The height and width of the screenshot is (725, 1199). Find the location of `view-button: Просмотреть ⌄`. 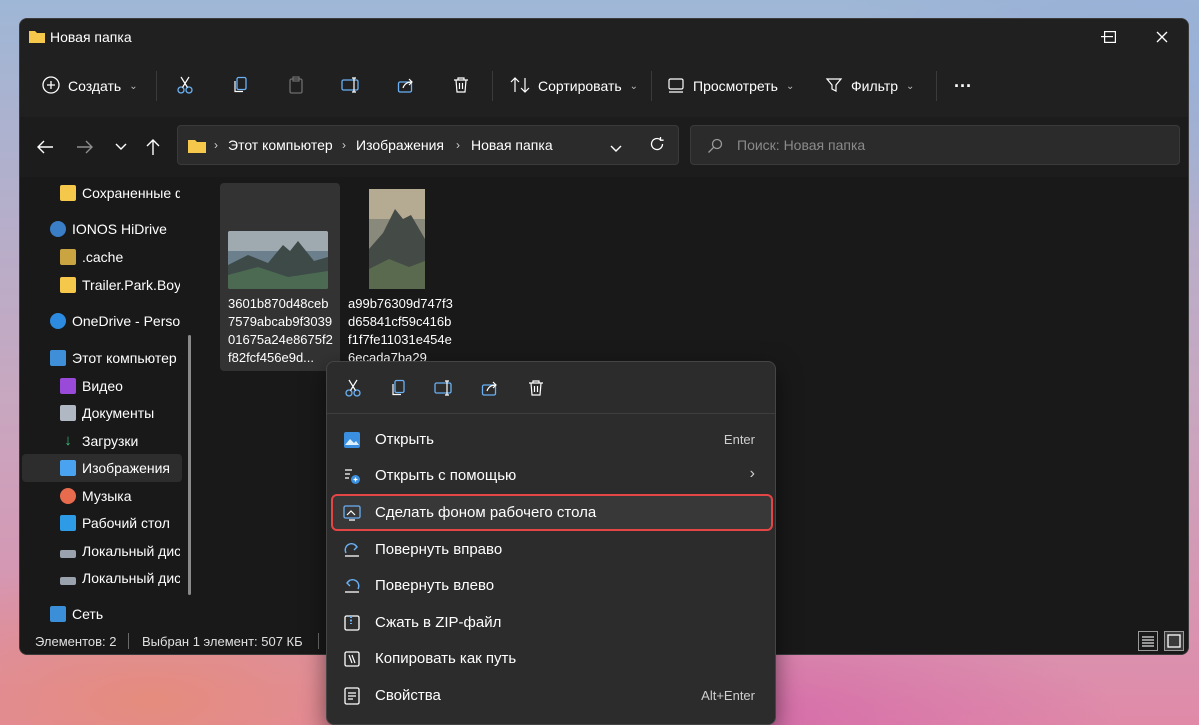

view-button: Просмотреть ⌄ is located at coordinates (730, 86).